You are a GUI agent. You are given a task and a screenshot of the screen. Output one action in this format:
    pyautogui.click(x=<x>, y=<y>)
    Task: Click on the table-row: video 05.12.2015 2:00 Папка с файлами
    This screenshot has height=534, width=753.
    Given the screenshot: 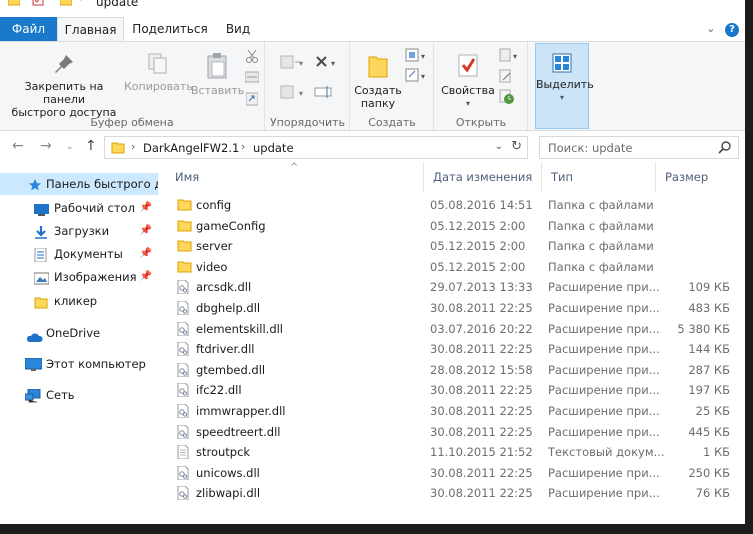 What is the action you would take?
    pyautogui.click(x=455, y=267)
    